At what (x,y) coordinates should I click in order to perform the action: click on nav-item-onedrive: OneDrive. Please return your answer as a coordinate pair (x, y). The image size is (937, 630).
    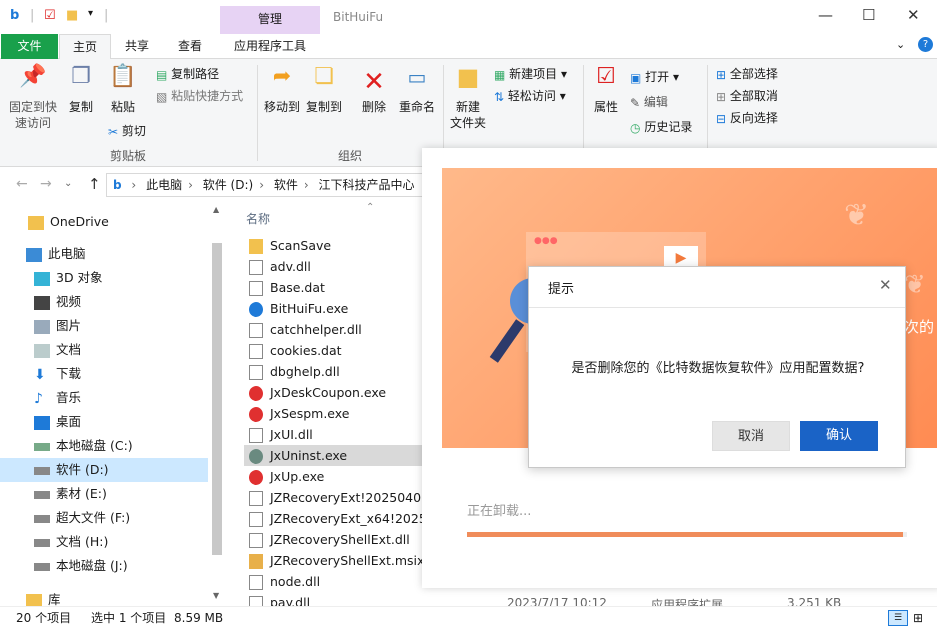
    Looking at the image, I should click on (104, 222).